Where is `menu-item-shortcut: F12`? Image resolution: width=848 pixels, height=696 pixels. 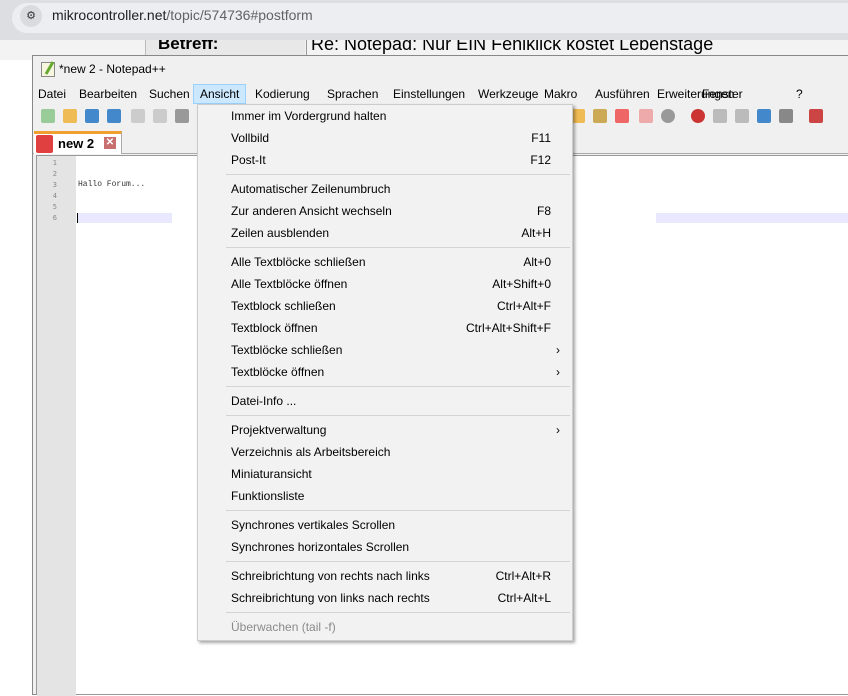
menu-item-shortcut: F12 is located at coordinates (540, 160).